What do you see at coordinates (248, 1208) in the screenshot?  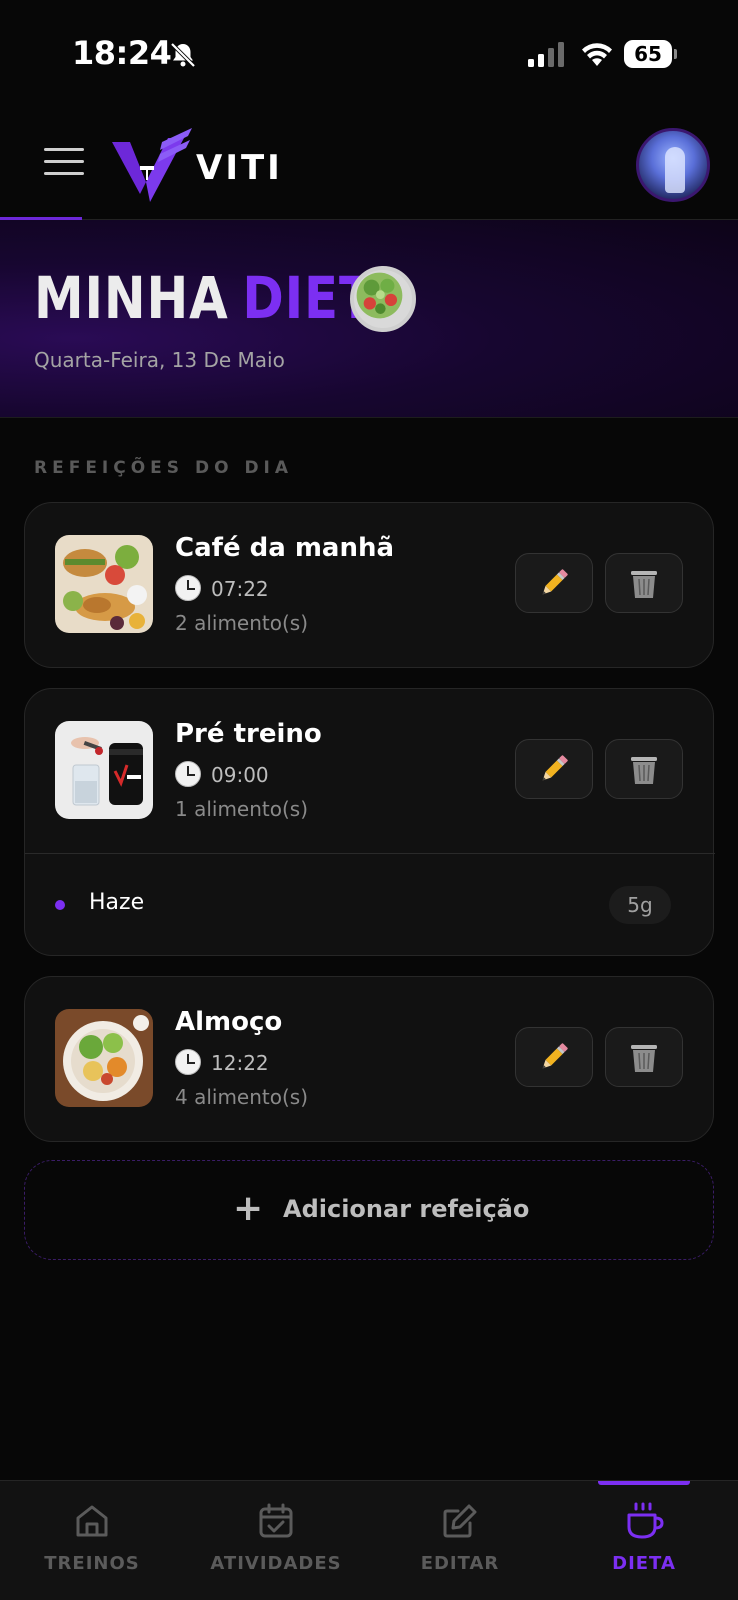 I see `plus-icon: +` at bounding box center [248, 1208].